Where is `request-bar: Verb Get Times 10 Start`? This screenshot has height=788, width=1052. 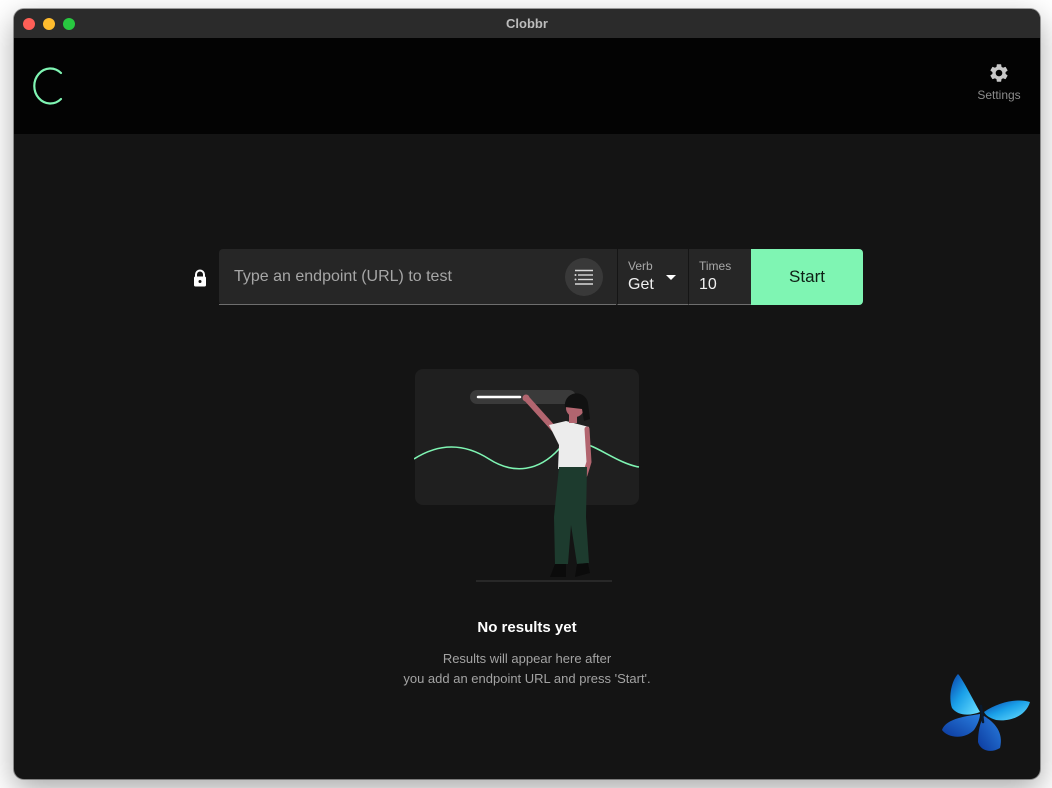
request-bar: Verb Get Times 10 Start is located at coordinates (541, 277).